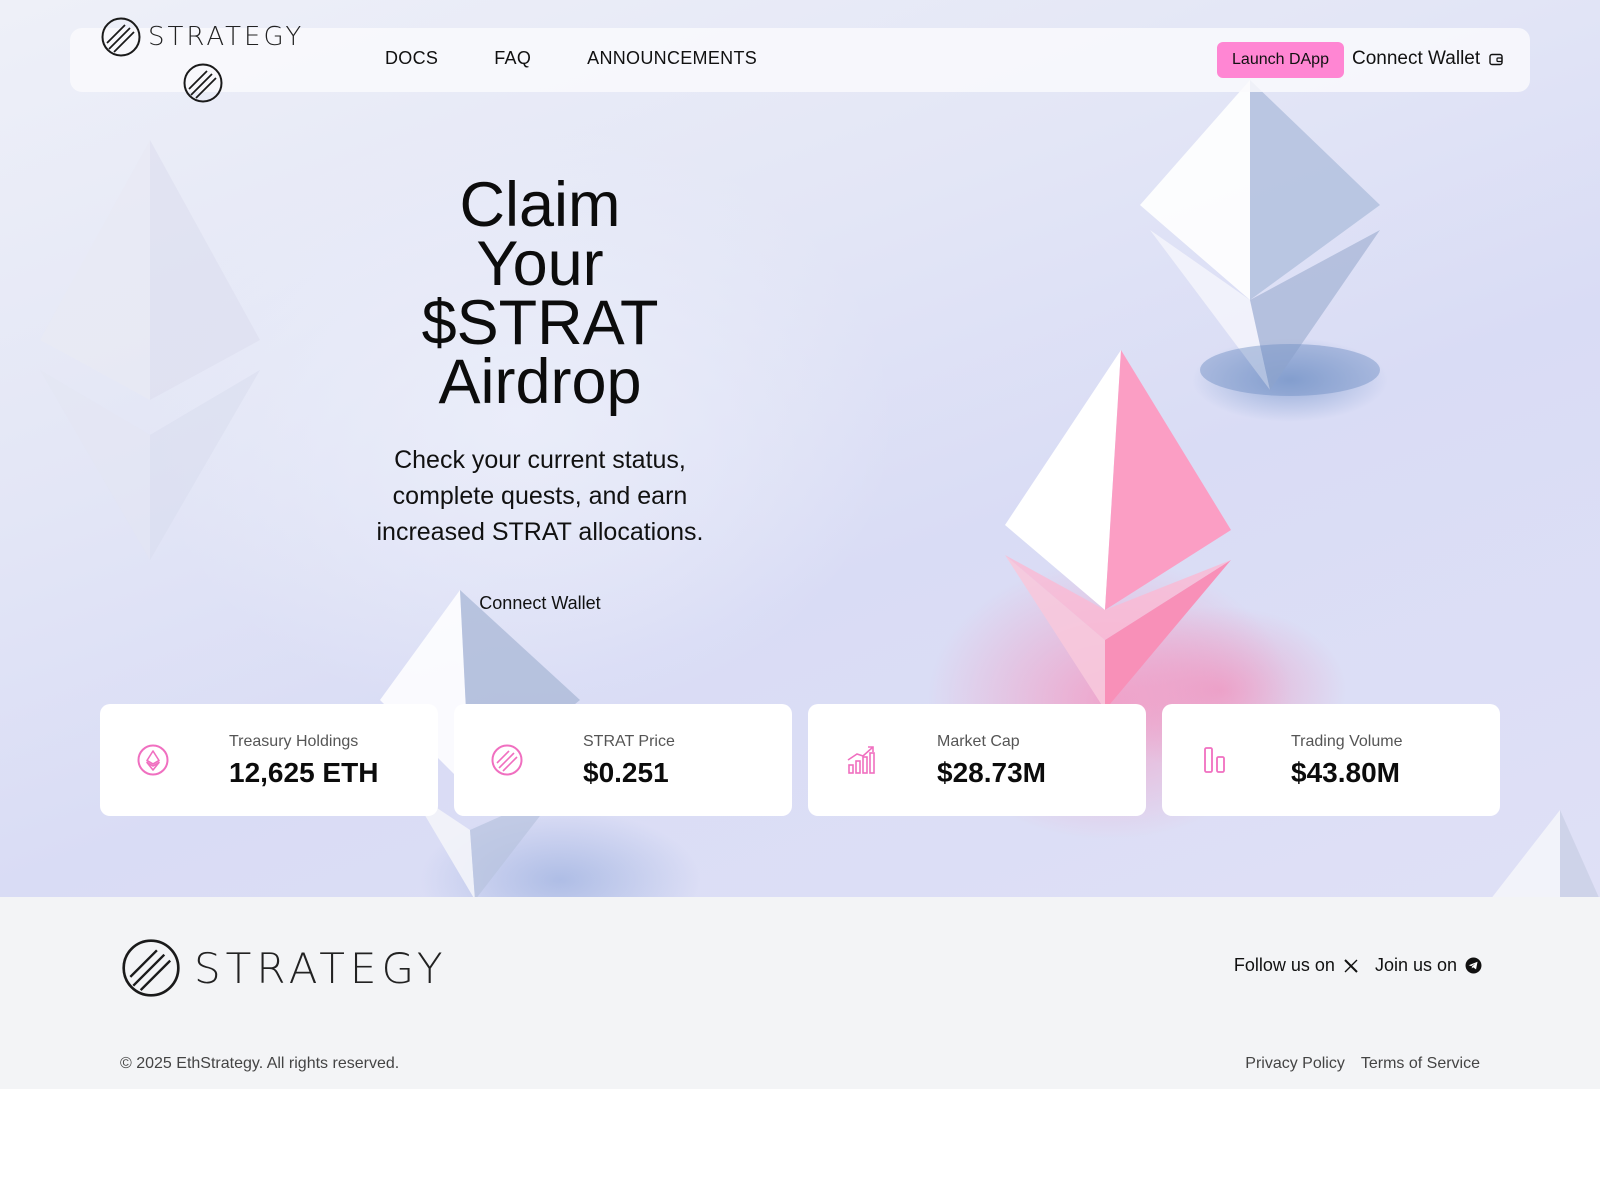  What do you see at coordinates (294, 741) in the screenshot?
I see `stat-label: Treasury Holdings` at bounding box center [294, 741].